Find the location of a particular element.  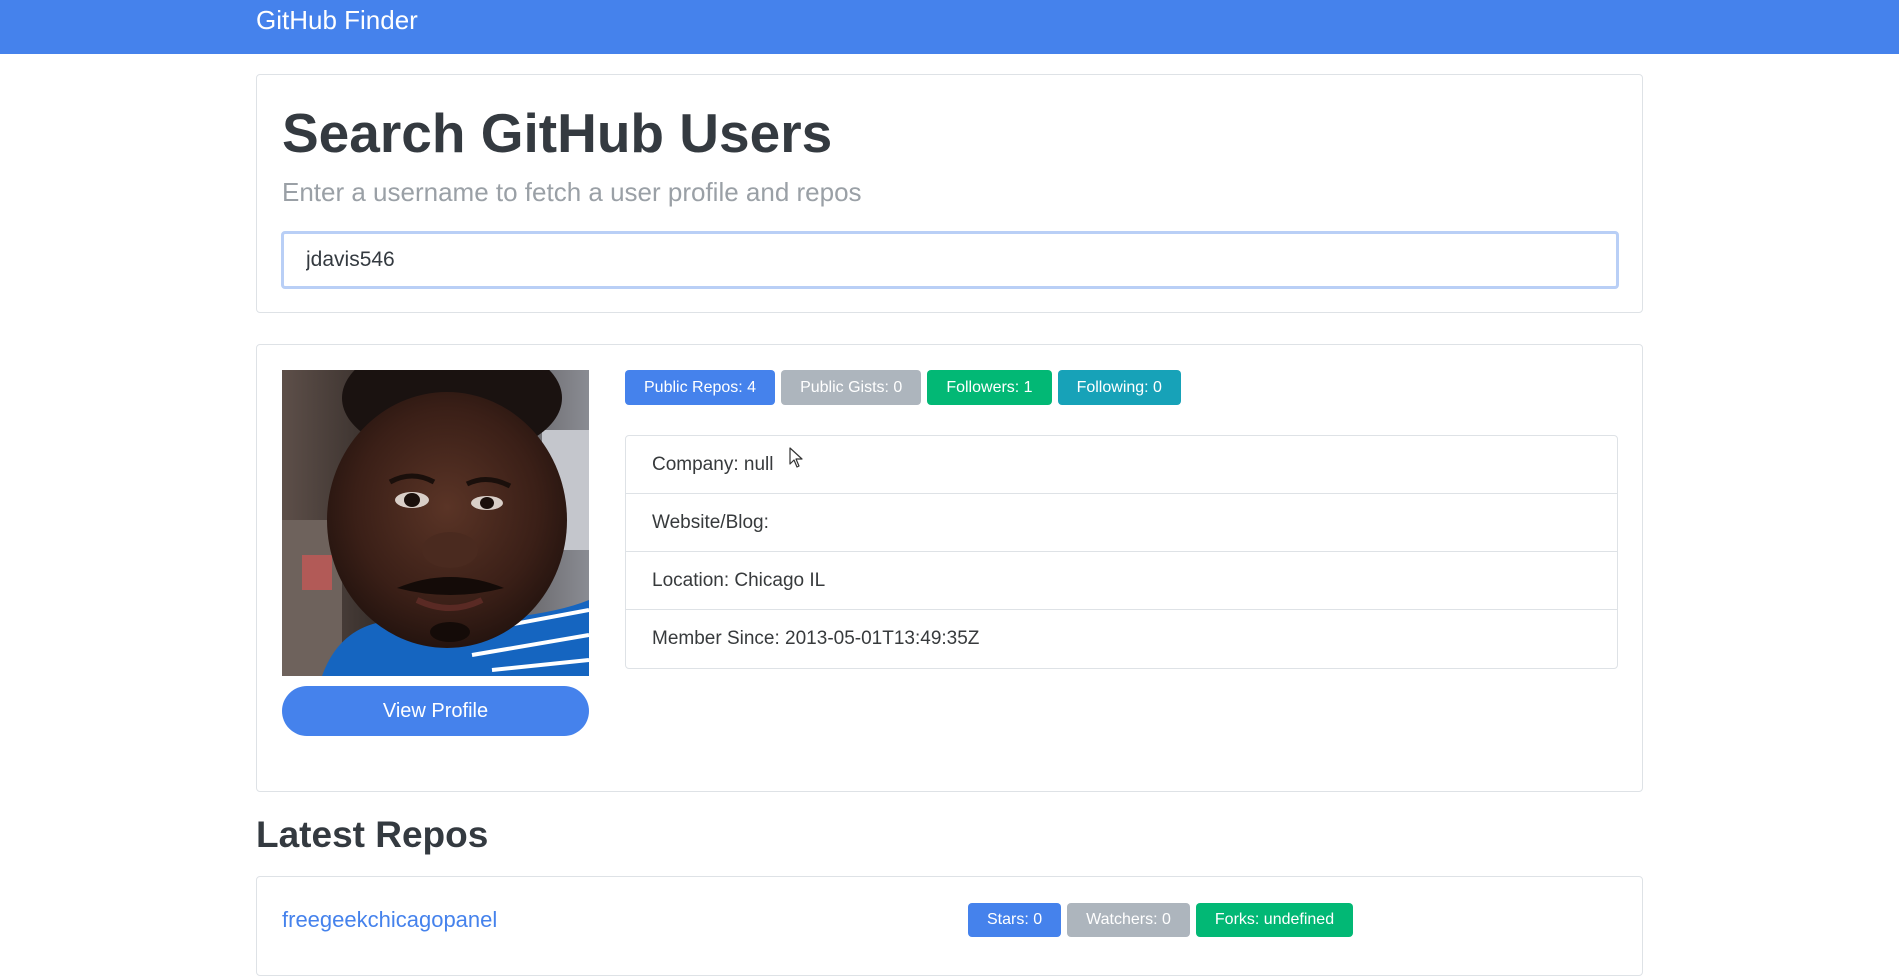

followers-badge: Followers: 1 is located at coordinates (989, 387).